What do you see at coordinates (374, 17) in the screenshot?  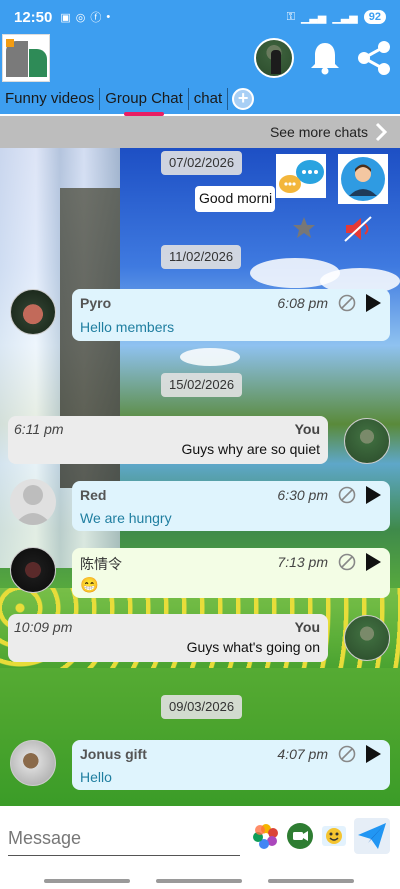 I see `battery-badge: 92` at bounding box center [374, 17].